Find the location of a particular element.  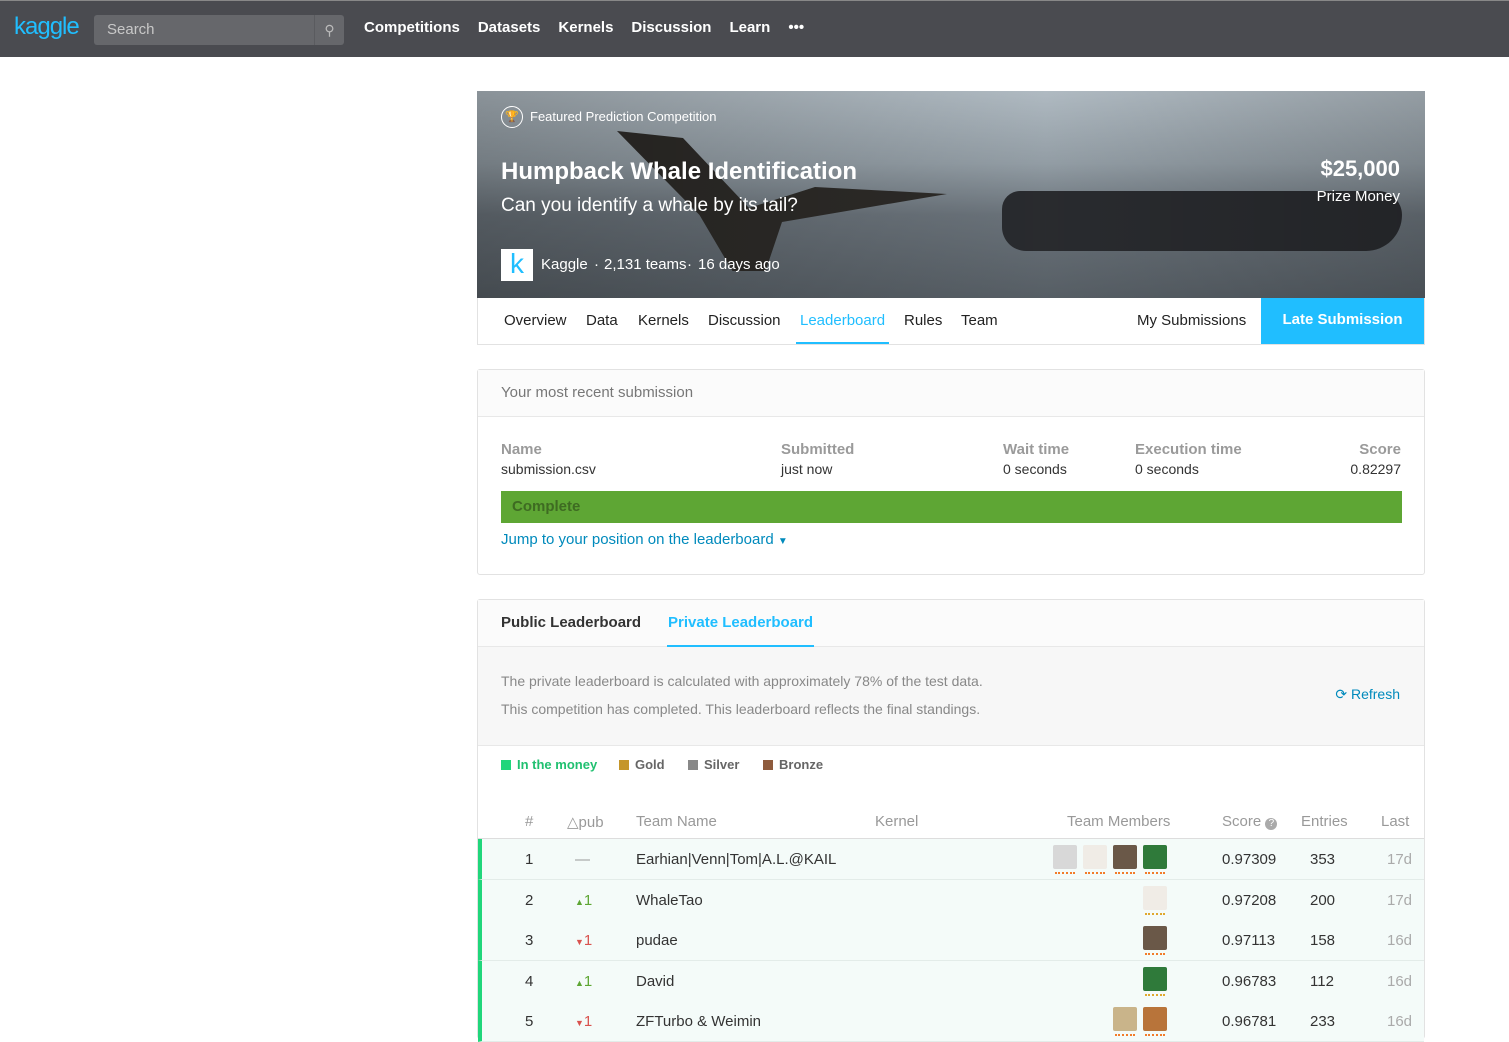

legend-gold: Gold is located at coordinates (642, 764).